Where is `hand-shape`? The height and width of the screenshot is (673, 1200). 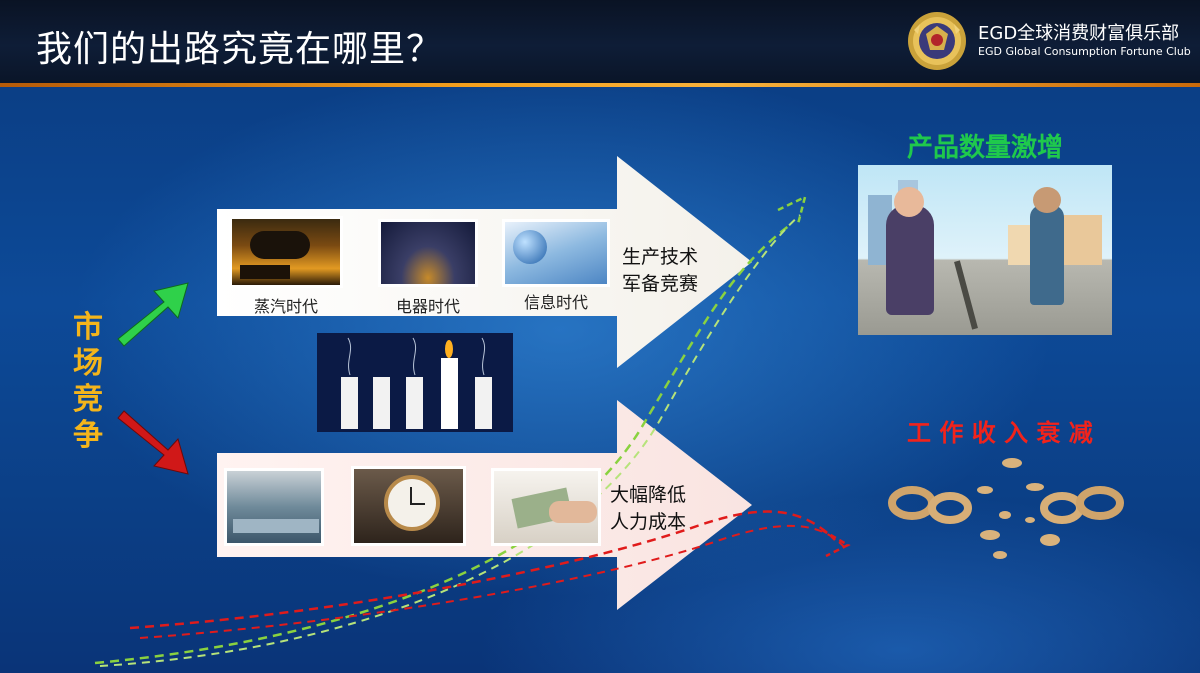
hand-shape is located at coordinates (573, 512).